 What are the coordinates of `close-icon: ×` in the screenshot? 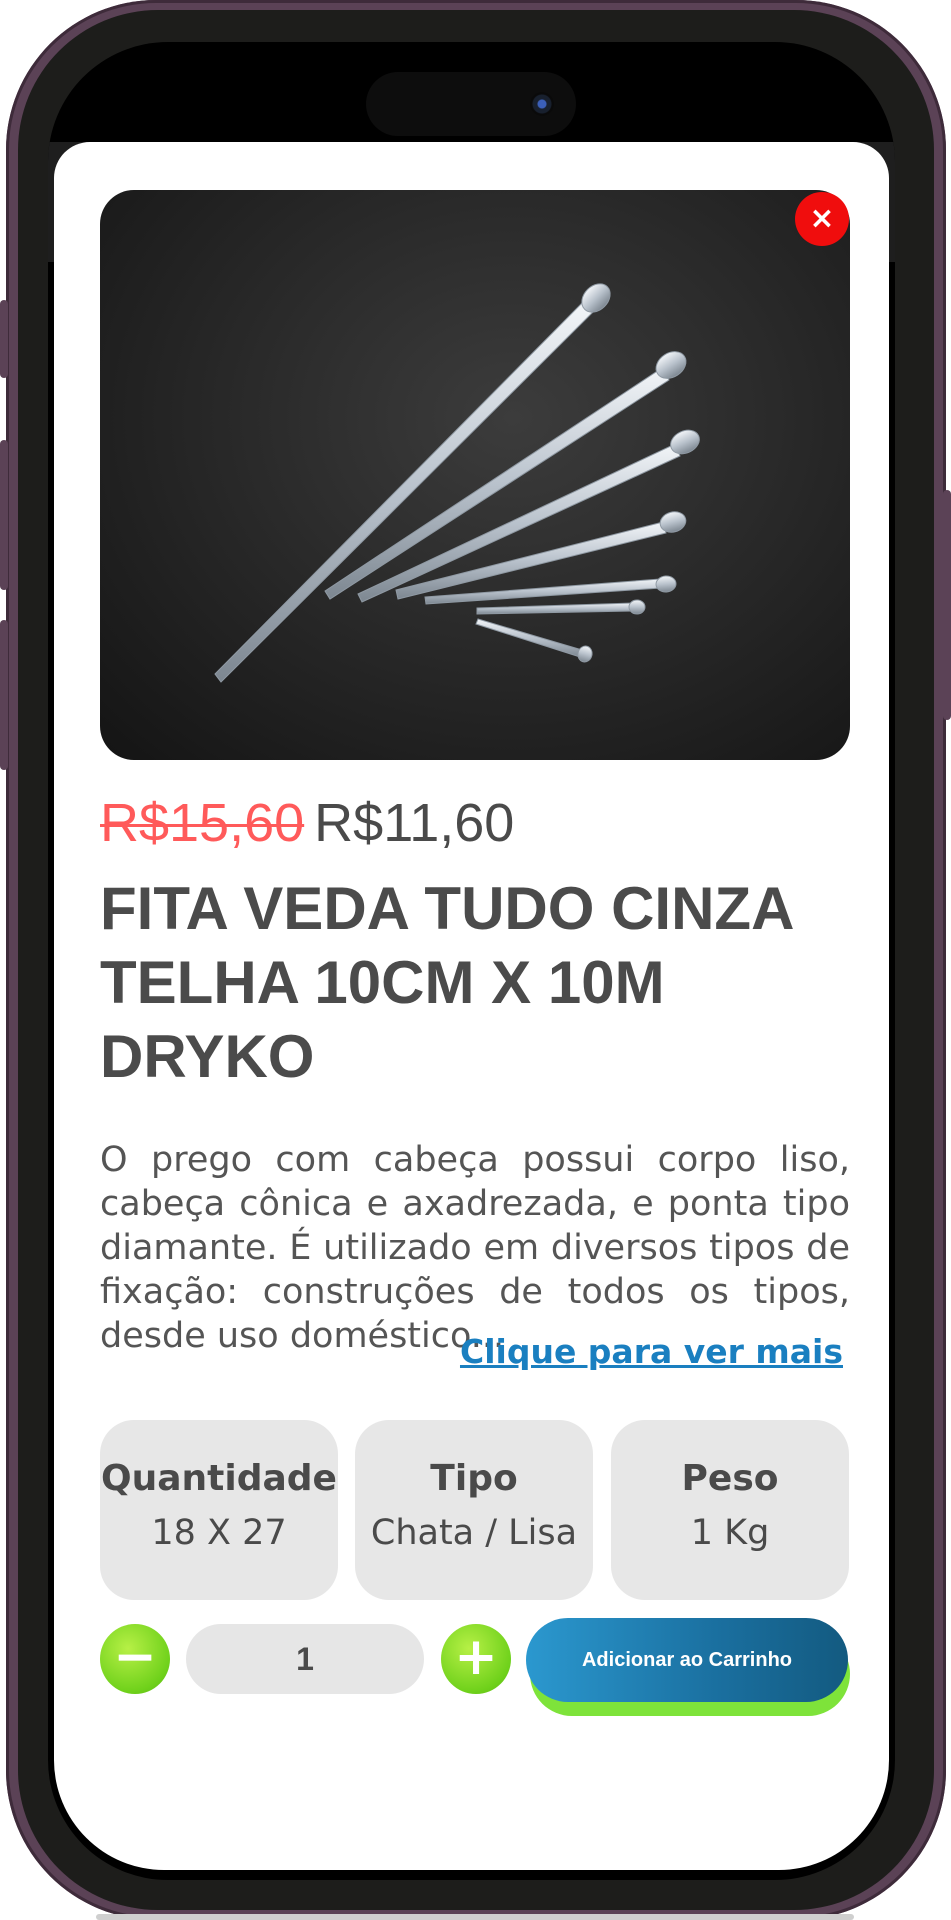 It's located at (822, 219).